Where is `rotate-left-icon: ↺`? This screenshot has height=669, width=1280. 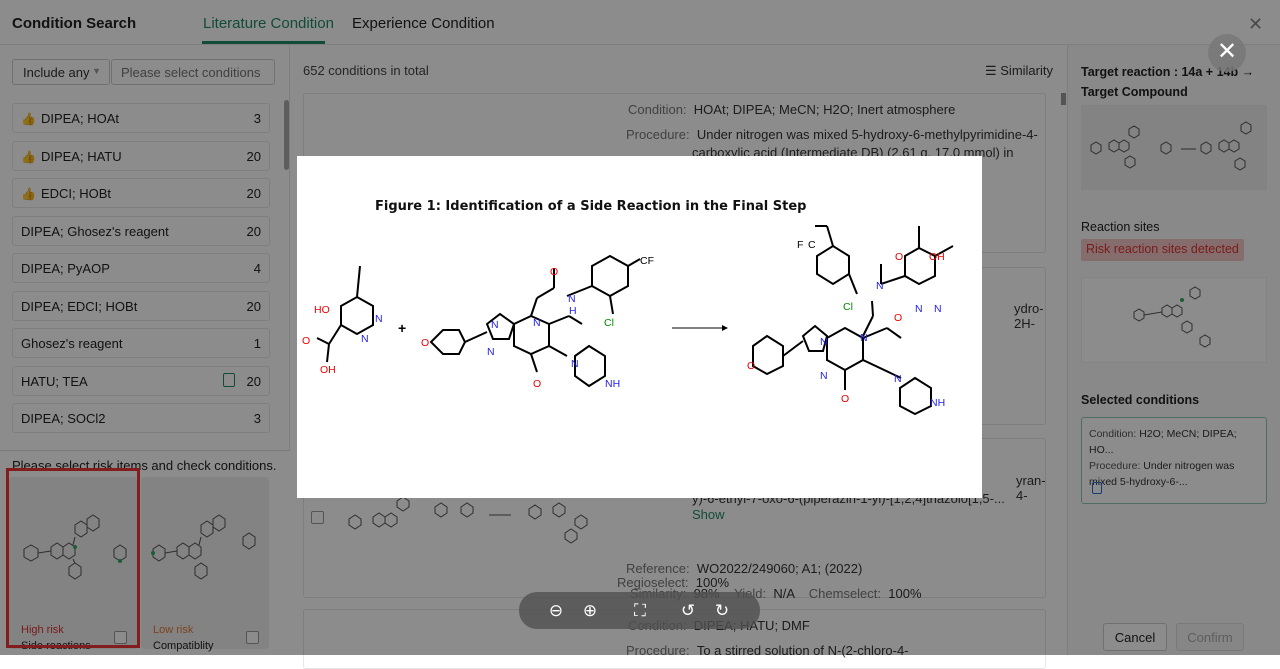 rotate-left-icon: ↺ is located at coordinates (688, 611).